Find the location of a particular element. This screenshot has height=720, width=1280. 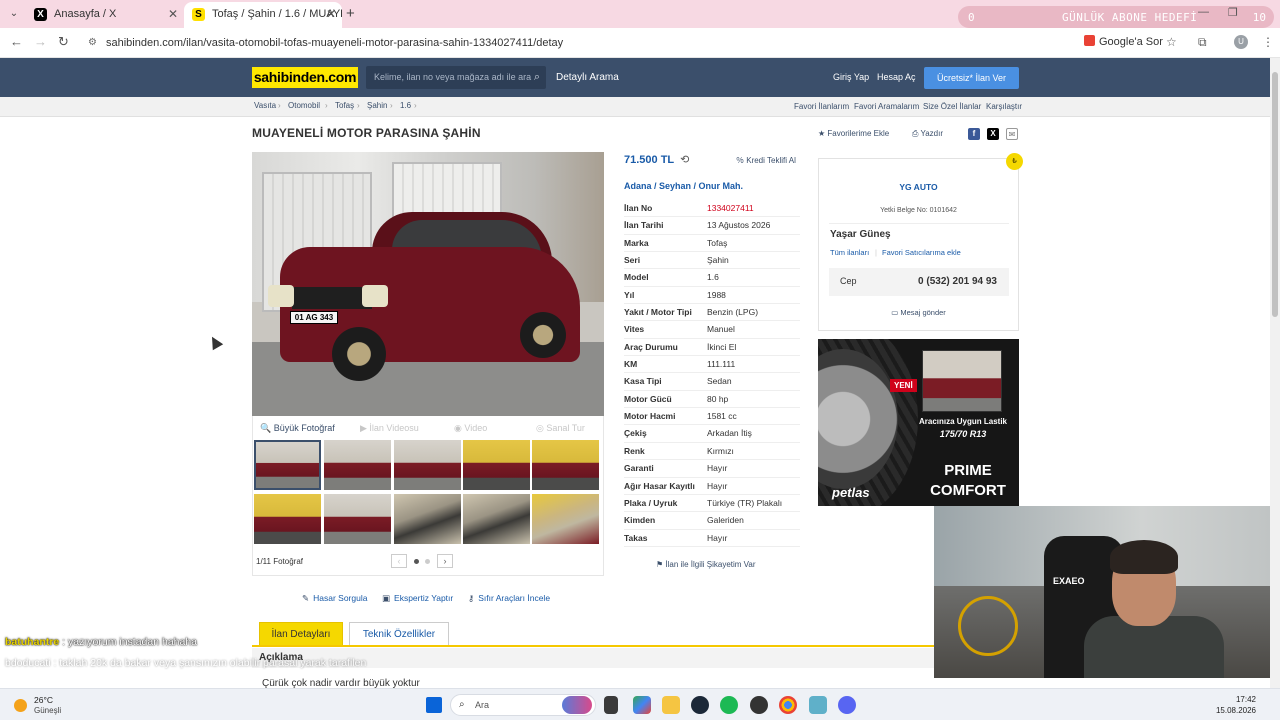

all-listings-link: Tüm ilanları is located at coordinates (849, 252).